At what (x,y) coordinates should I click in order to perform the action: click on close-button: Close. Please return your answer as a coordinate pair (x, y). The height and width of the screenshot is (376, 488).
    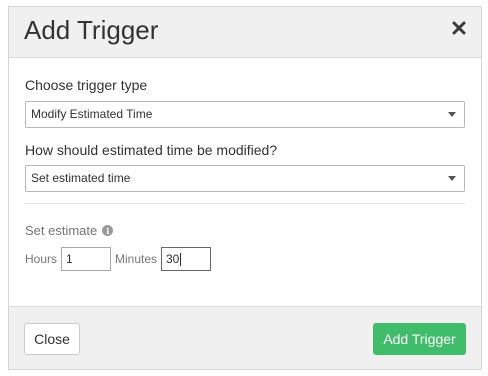
    Looking at the image, I should click on (52, 339).